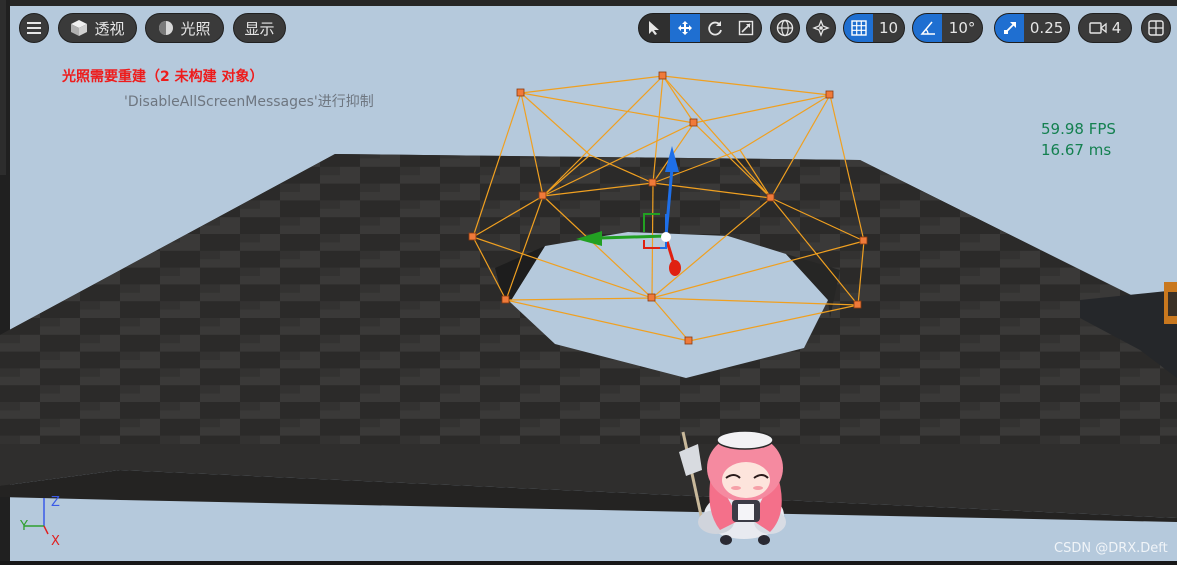  I want to click on translate-tool-button, so click(684, 28).